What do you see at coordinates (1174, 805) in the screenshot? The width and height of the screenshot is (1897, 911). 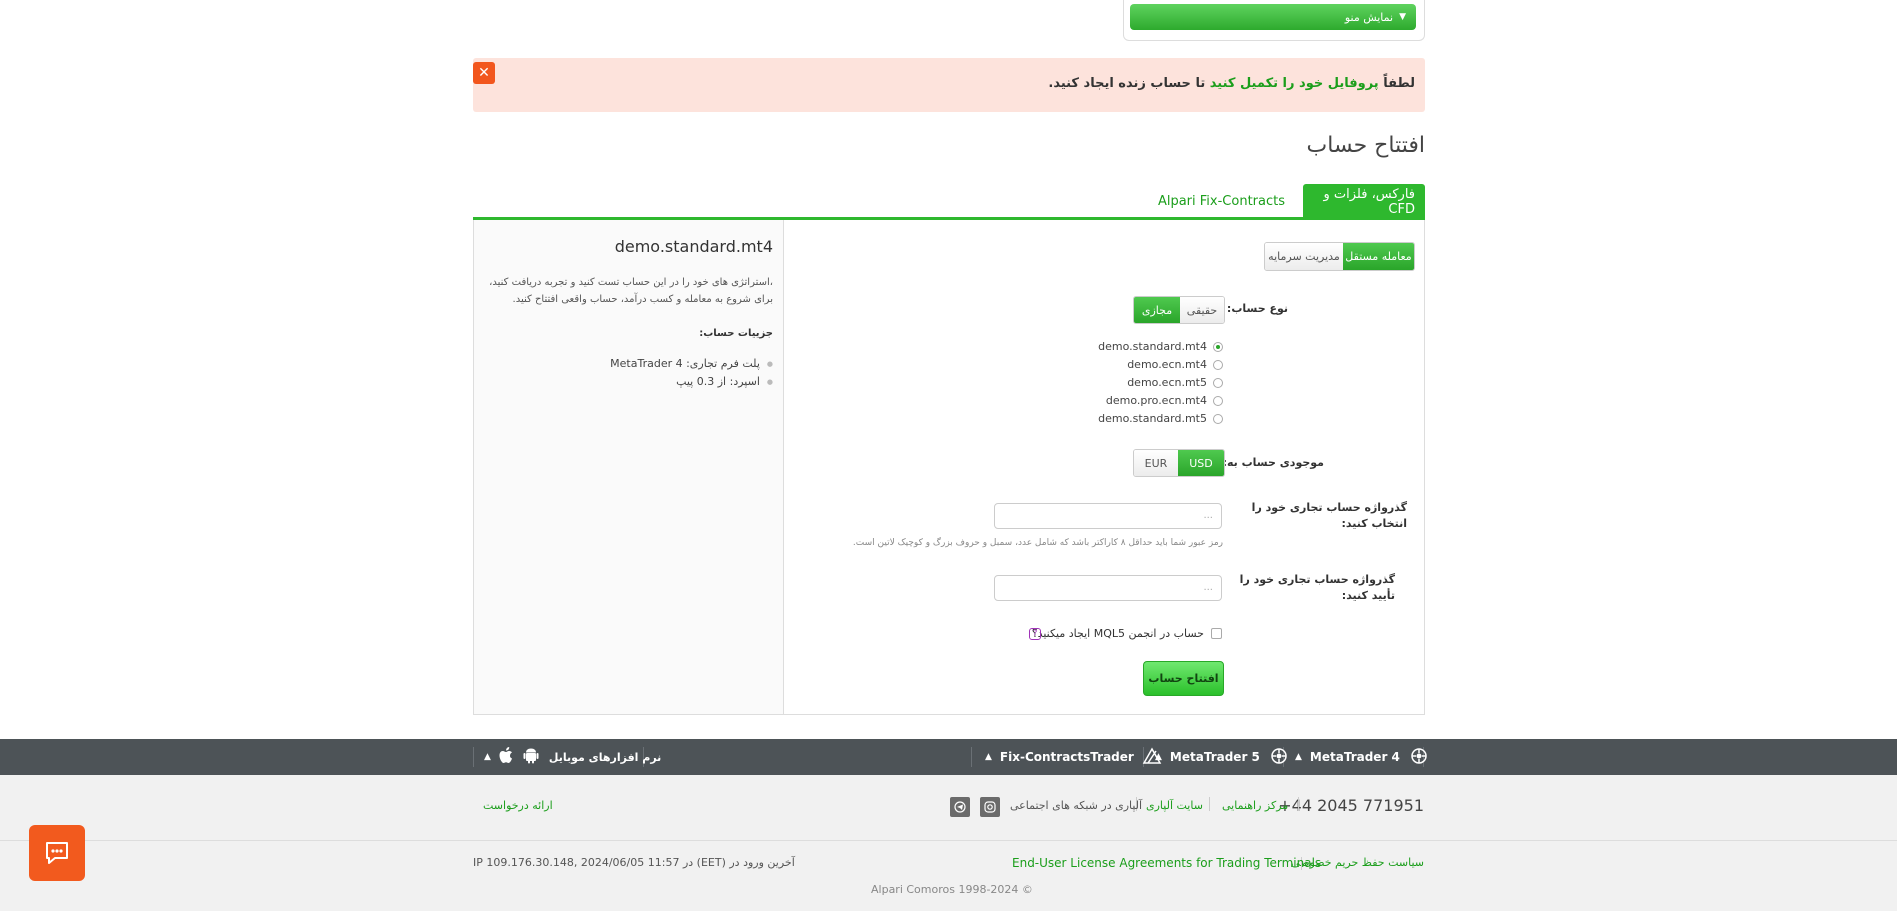 I see `alpari-site-link: سایت آلپاری` at bounding box center [1174, 805].